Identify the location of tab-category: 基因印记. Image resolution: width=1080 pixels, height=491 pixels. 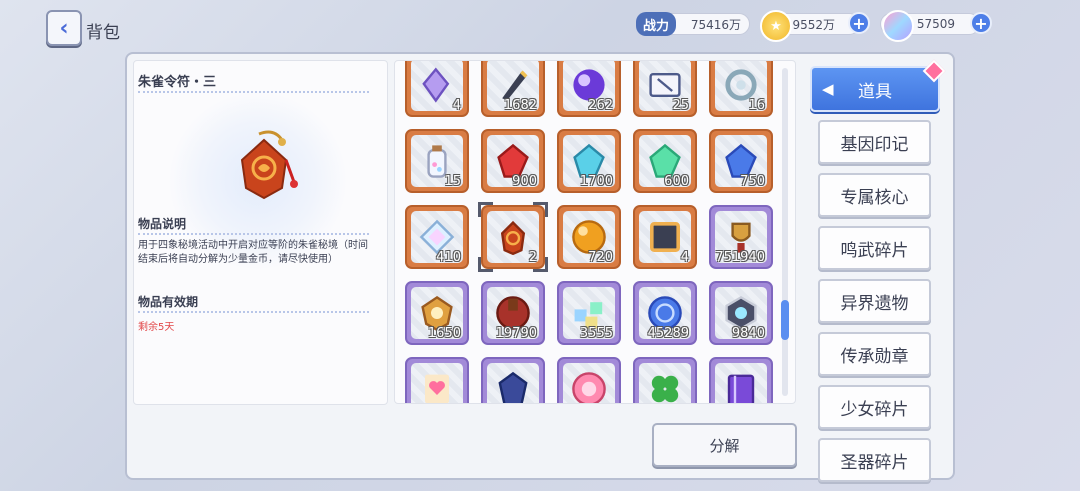
(874, 142).